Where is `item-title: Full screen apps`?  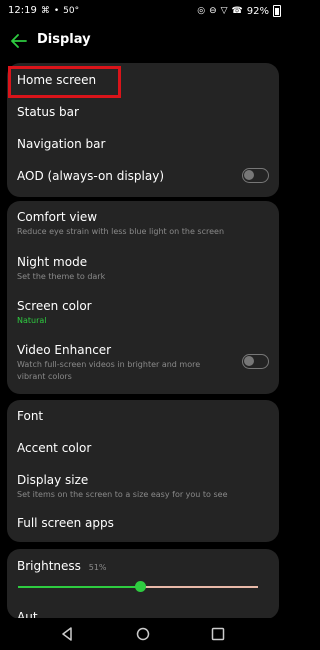
item-title: Full screen apps is located at coordinates (65, 523).